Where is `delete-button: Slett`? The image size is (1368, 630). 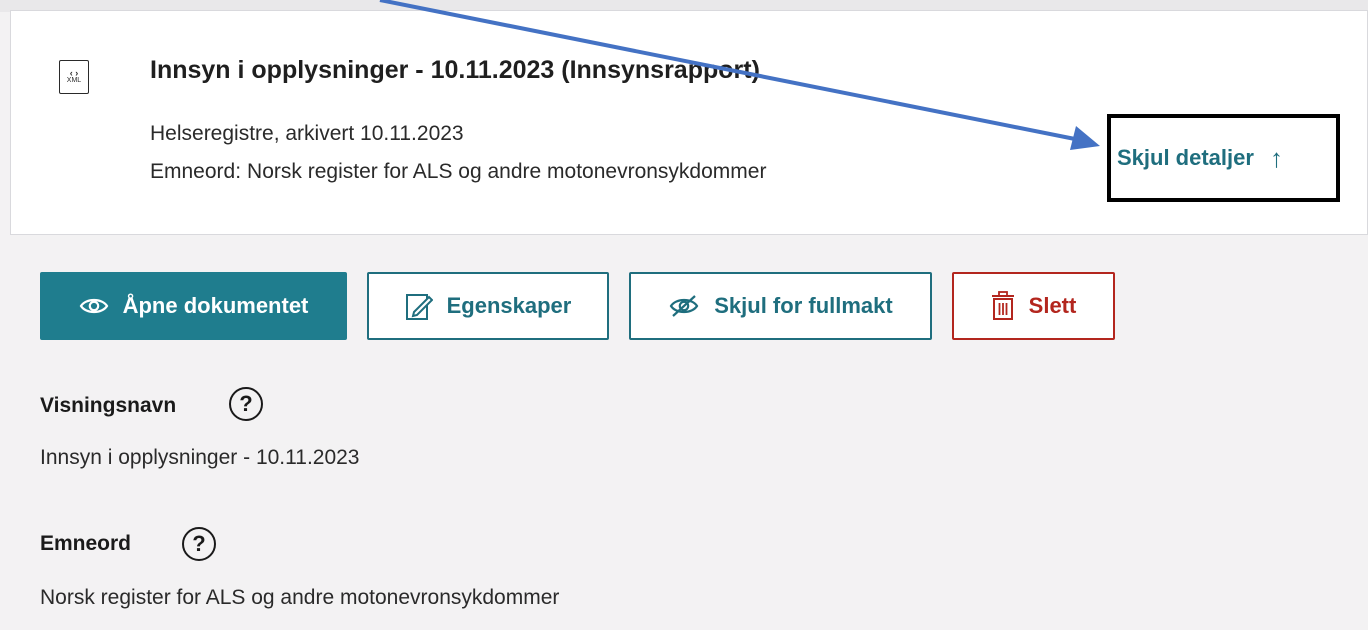
delete-button: Slett is located at coordinates (1033, 306).